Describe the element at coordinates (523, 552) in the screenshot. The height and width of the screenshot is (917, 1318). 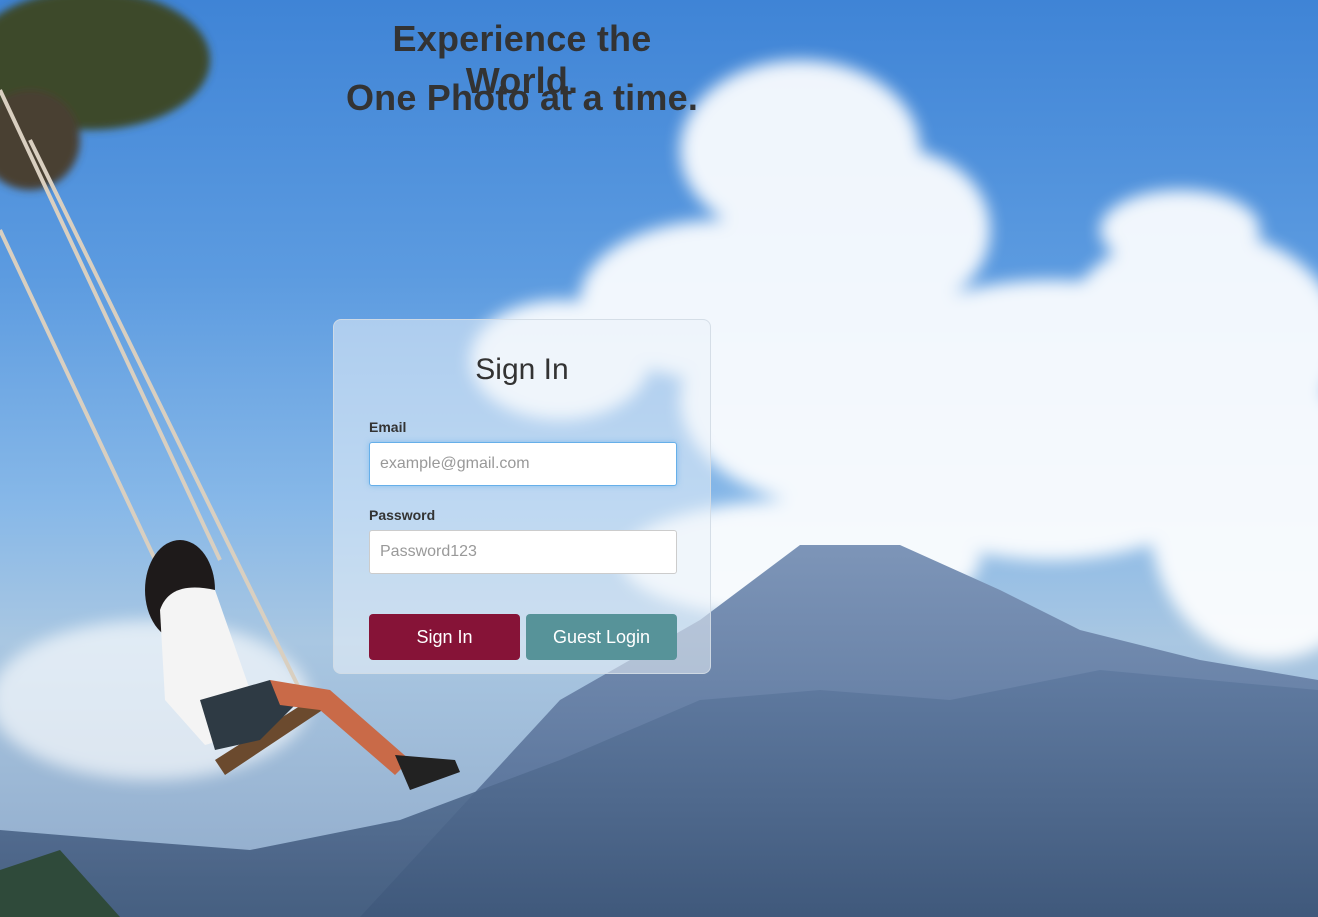
I see `password-input` at that location.